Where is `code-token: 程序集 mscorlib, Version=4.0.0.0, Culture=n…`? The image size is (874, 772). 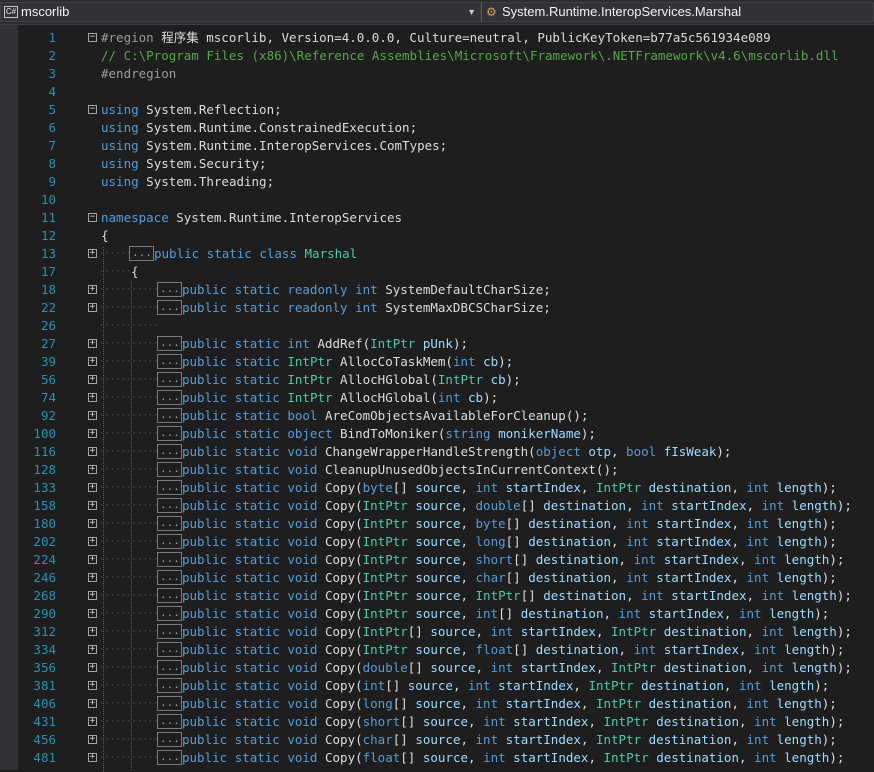
code-token: 程序集 mscorlib, Version=4.0.0.0, Culture=n… is located at coordinates (466, 37).